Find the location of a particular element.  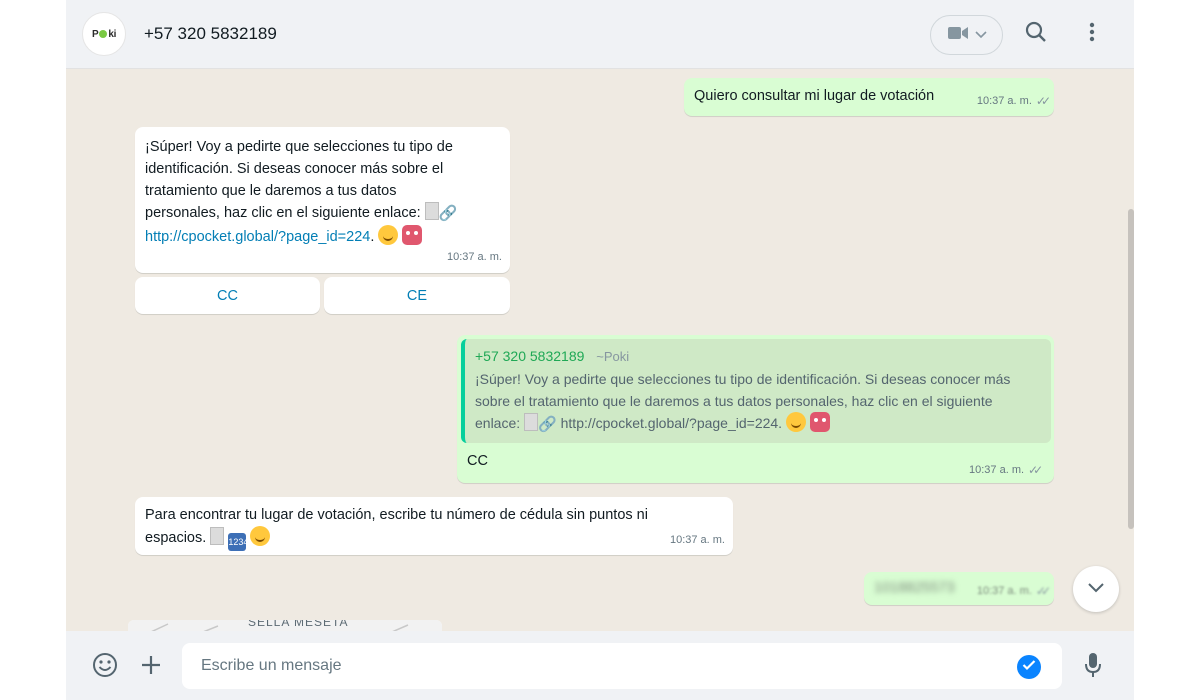

quoted-header: +57 320 5832189 ~Poki is located at coordinates (758, 356).